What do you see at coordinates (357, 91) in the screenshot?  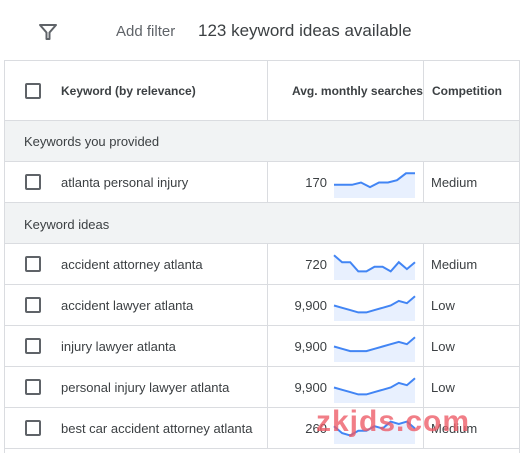 I see `column-header-searches: Avg. monthly searches` at bounding box center [357, 91].